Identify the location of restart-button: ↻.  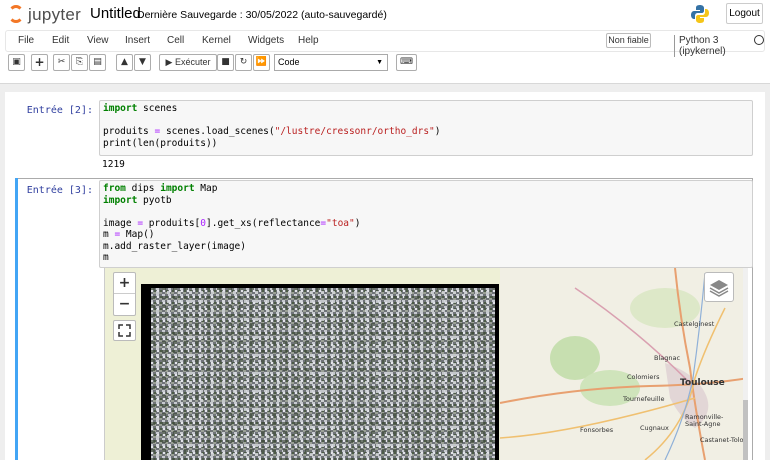
(243, 62).